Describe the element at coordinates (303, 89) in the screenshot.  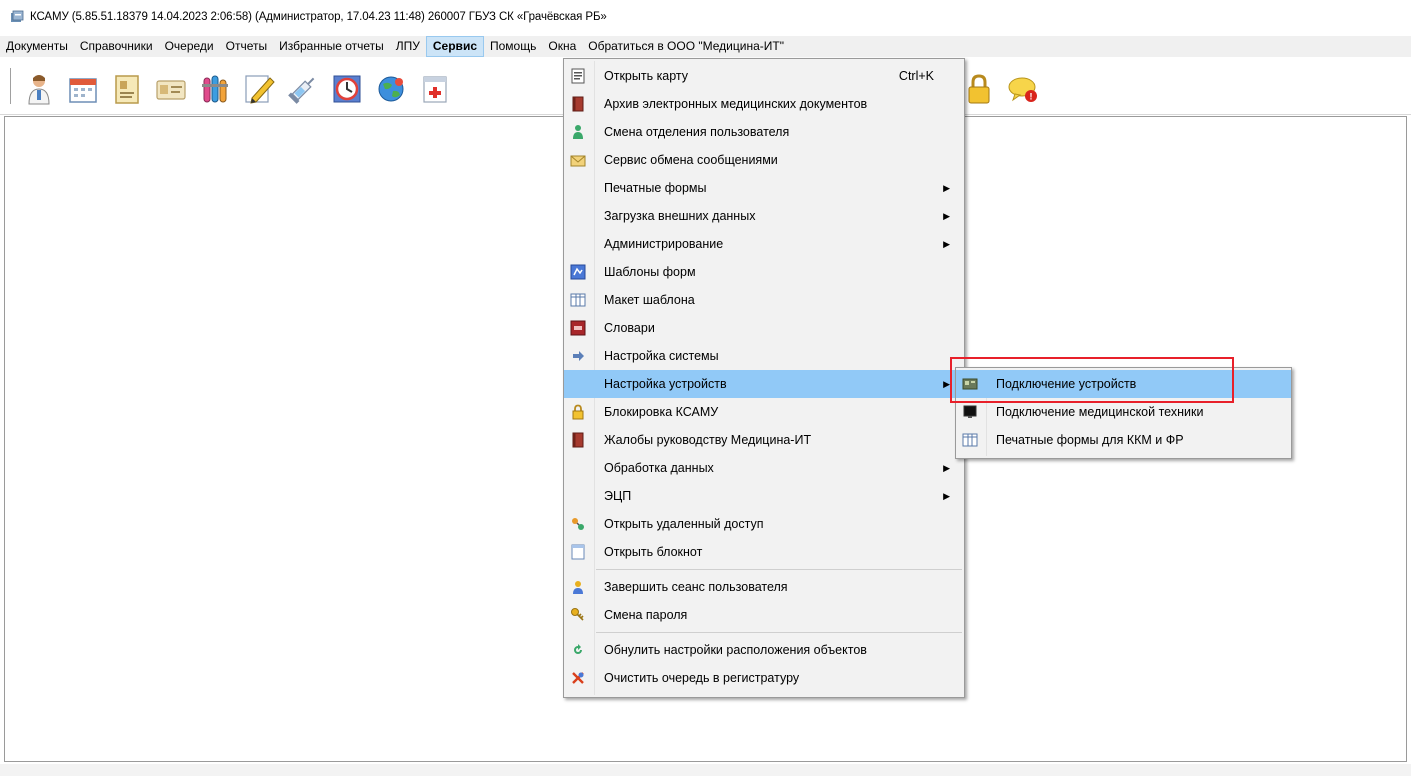
I see `syringe-icon` at that location.